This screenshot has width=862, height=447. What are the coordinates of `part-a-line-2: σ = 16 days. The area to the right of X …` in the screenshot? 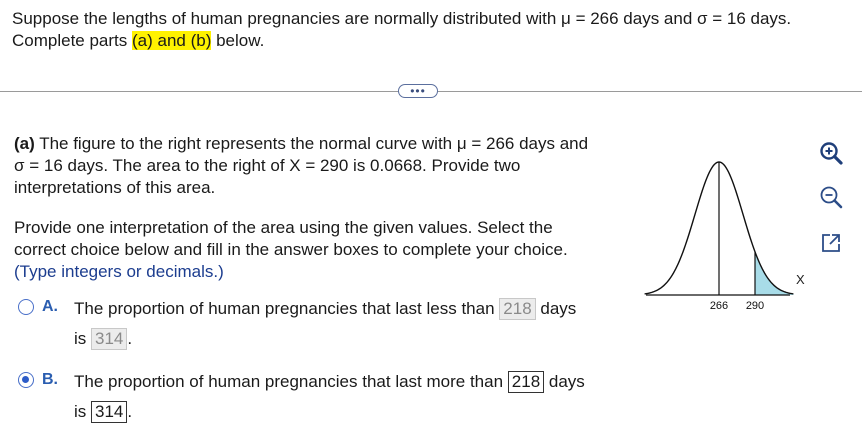 It's located at (267, 165).